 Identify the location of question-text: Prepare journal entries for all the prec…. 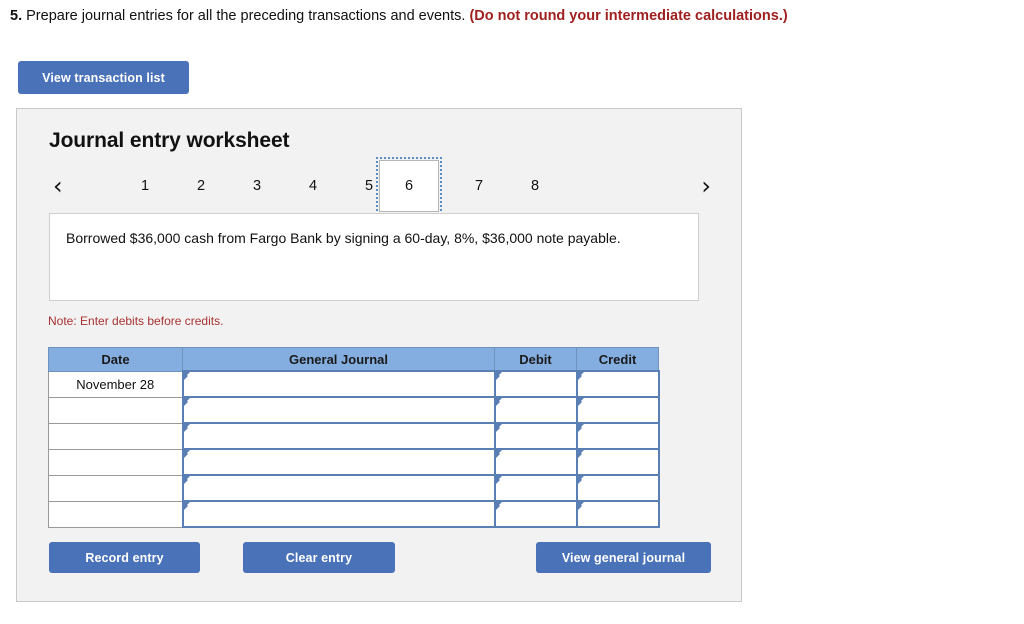
(246, 16).